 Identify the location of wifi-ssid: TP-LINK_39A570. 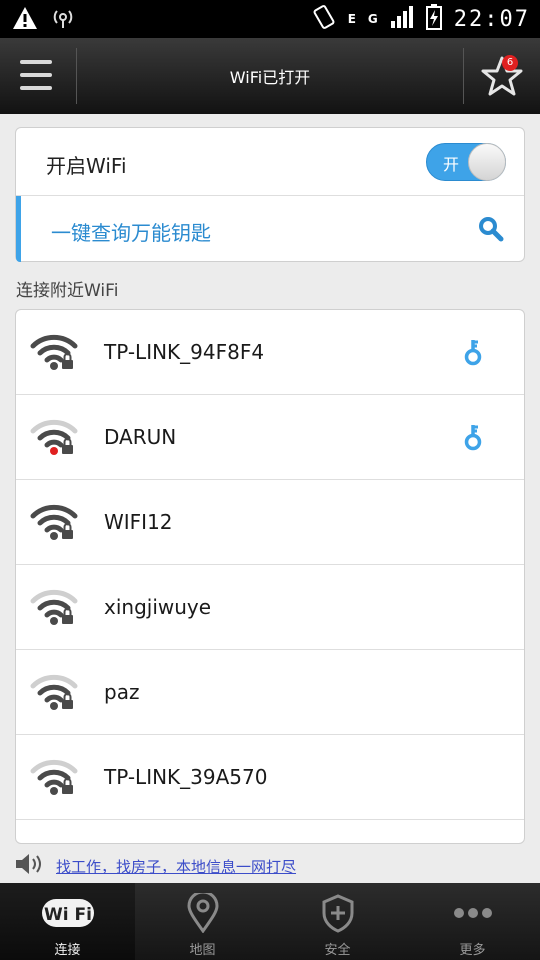
(186, 777).